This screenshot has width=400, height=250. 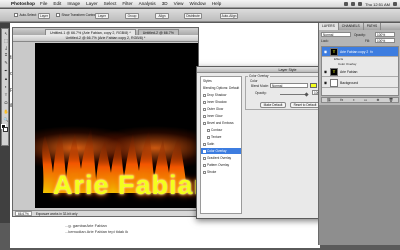 What do you see at coordinates (273, 105) in the screenshot?
I see `make-default-button: Make Default` at bounding box center [273, 105].